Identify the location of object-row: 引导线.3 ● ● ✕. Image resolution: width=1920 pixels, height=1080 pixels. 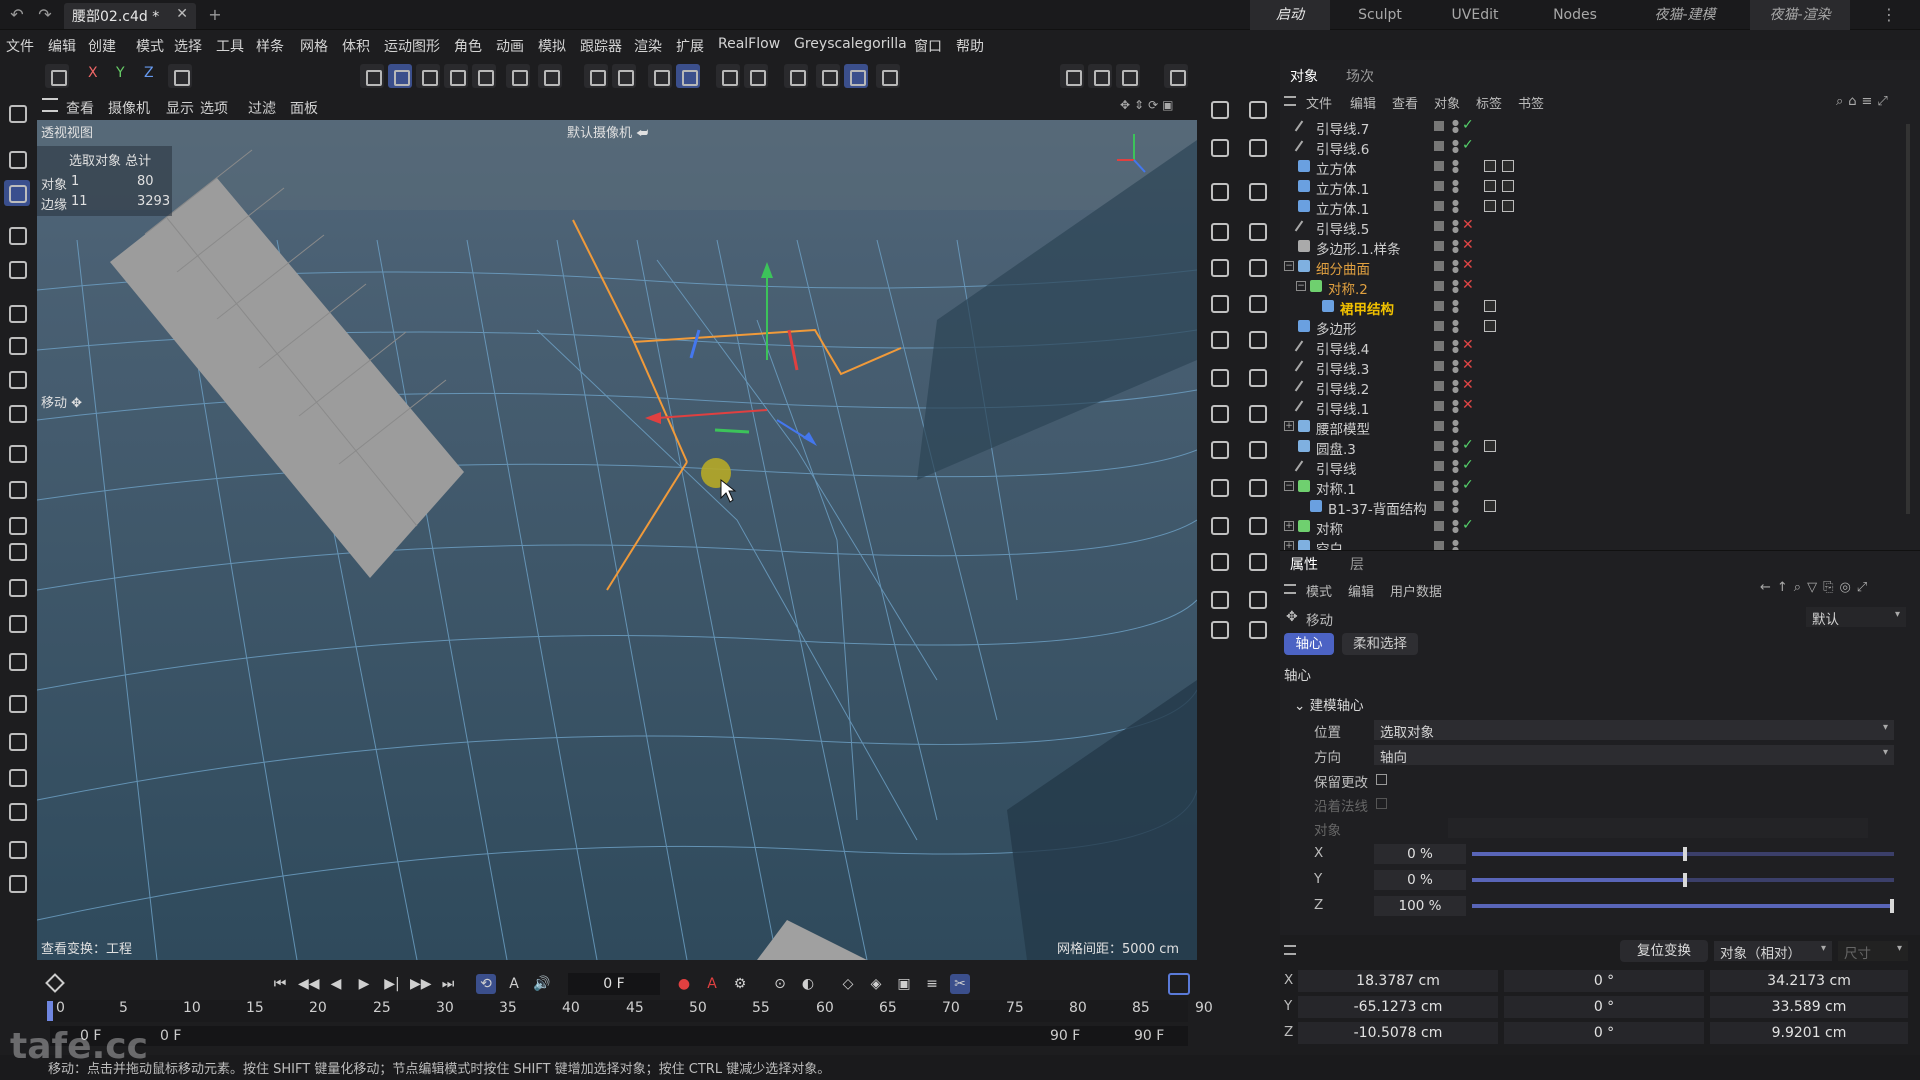
(1594, 367).